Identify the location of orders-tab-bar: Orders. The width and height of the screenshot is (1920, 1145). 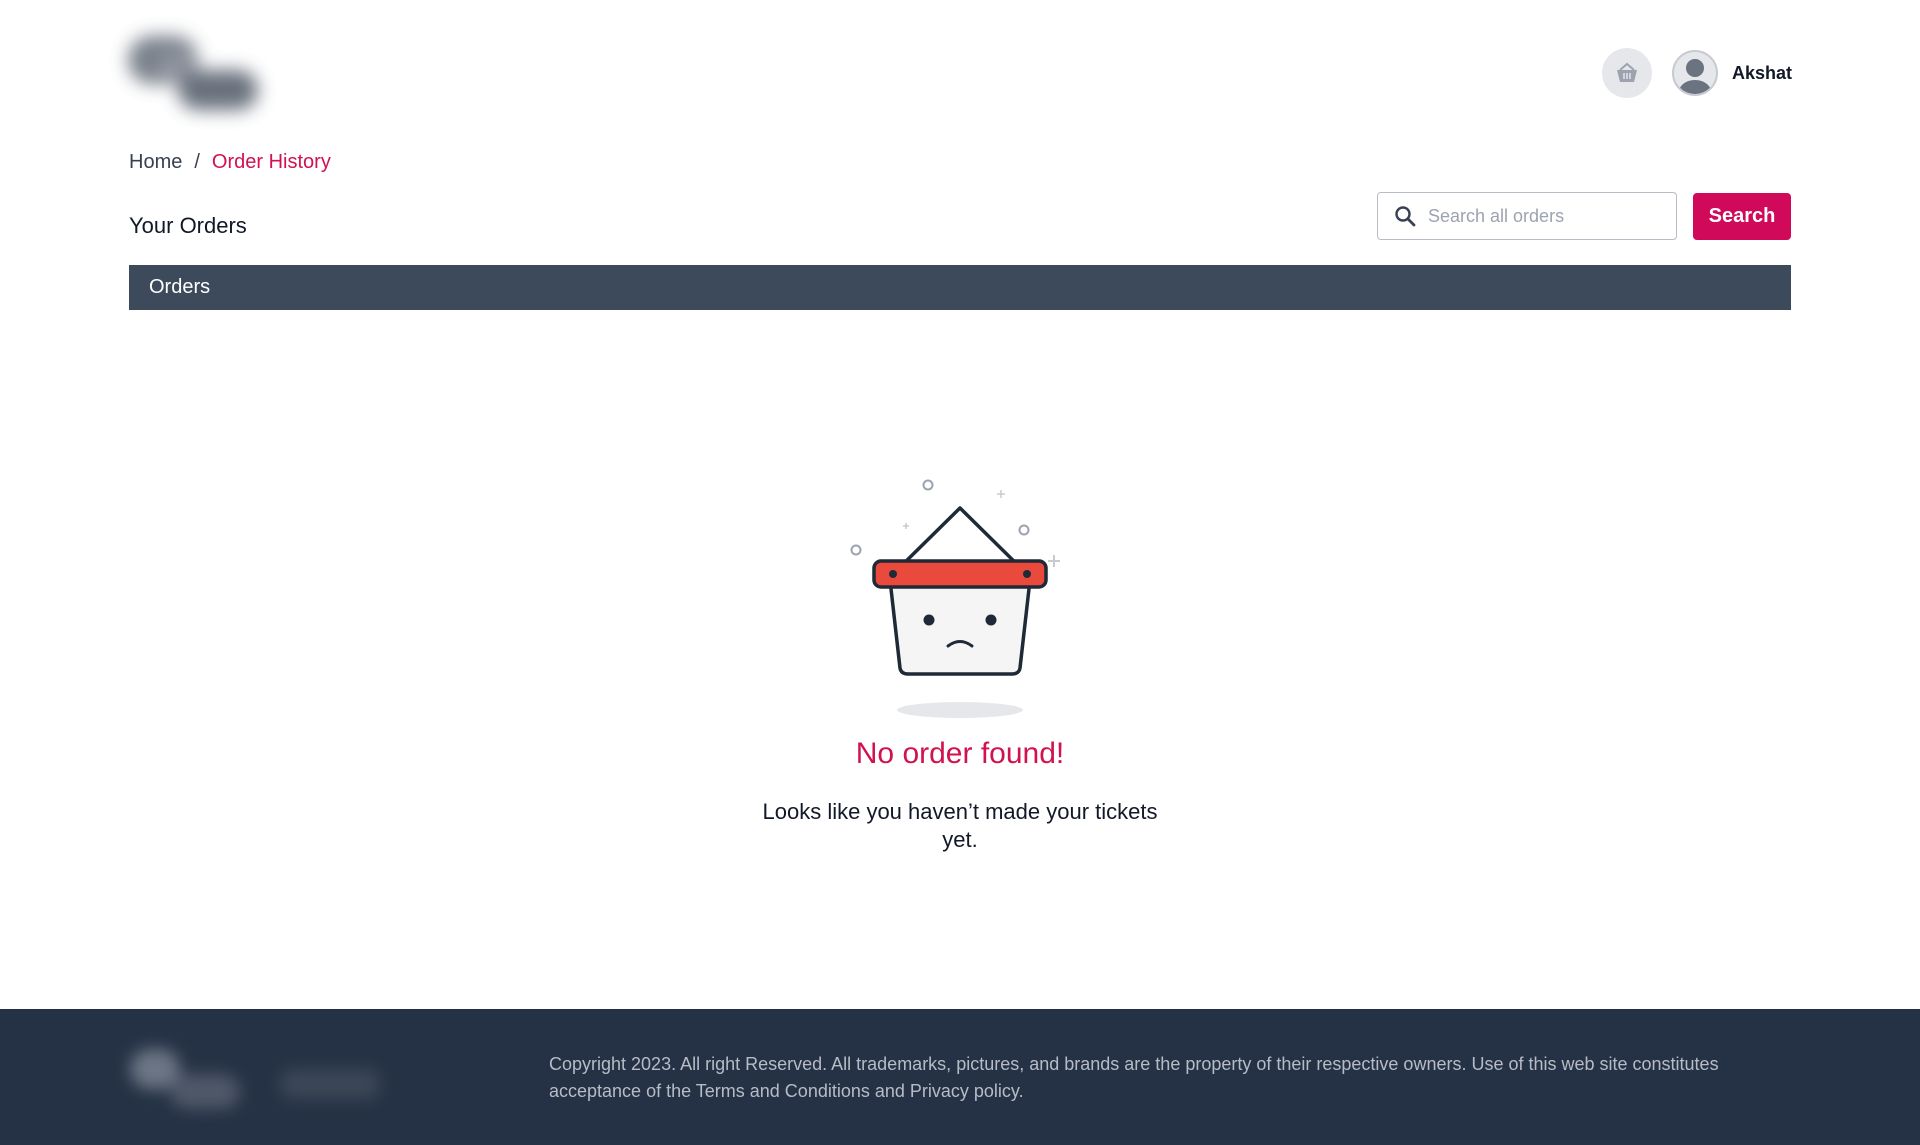
(960, 287).